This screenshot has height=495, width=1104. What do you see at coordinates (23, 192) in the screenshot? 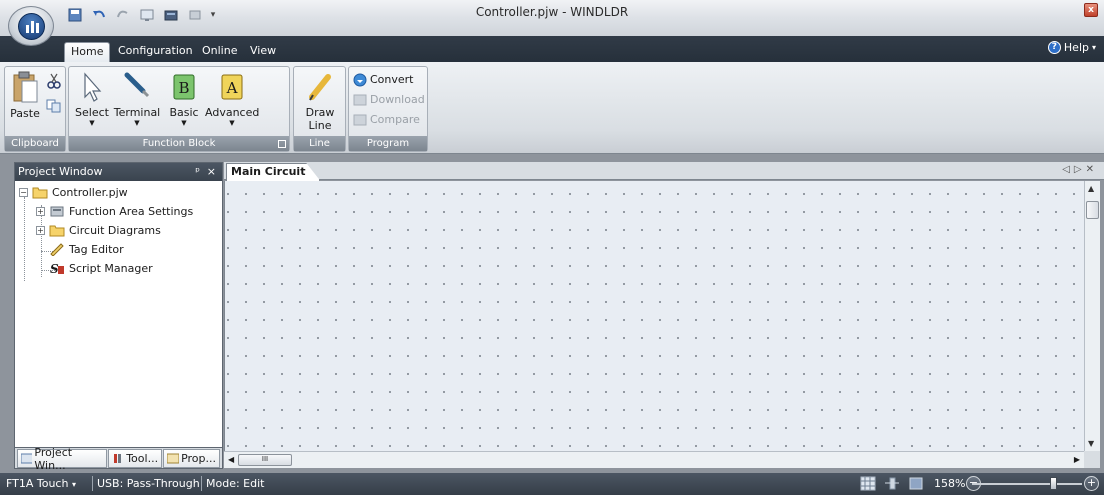
I see `collapse-icon: −` at bounding box center [23, 192].